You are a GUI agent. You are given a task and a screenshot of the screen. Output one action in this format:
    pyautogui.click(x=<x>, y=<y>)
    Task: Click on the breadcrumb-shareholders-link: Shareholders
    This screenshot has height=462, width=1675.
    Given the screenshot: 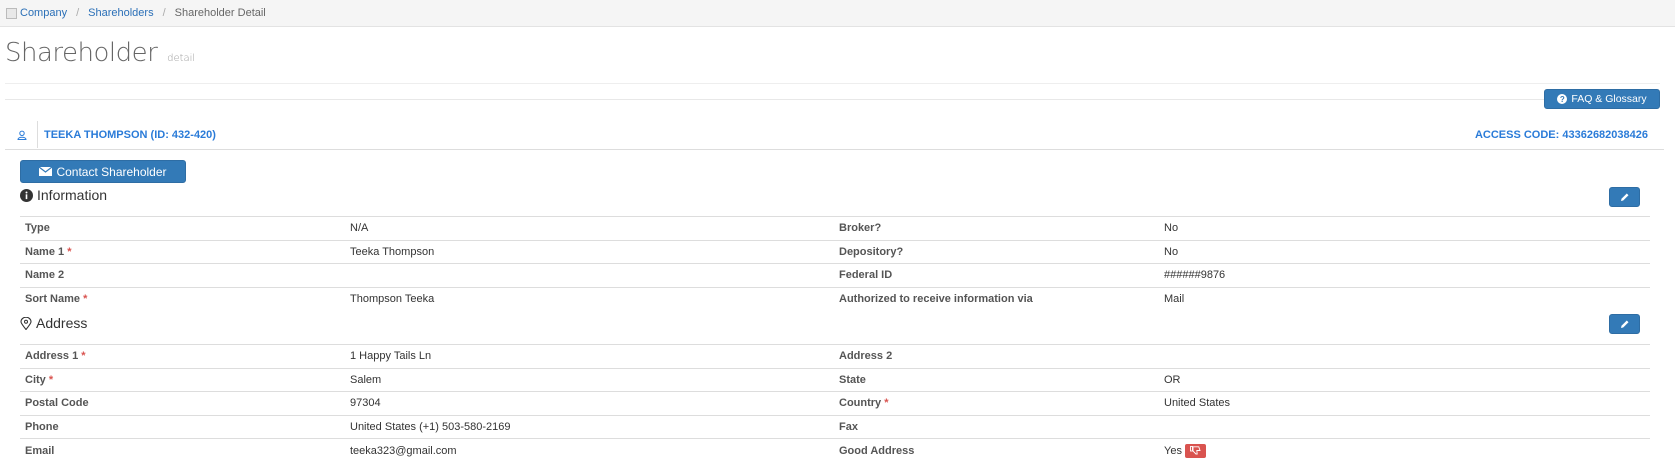 What is the action you would take?
    pyautogui.click(x=120, y=13)
    